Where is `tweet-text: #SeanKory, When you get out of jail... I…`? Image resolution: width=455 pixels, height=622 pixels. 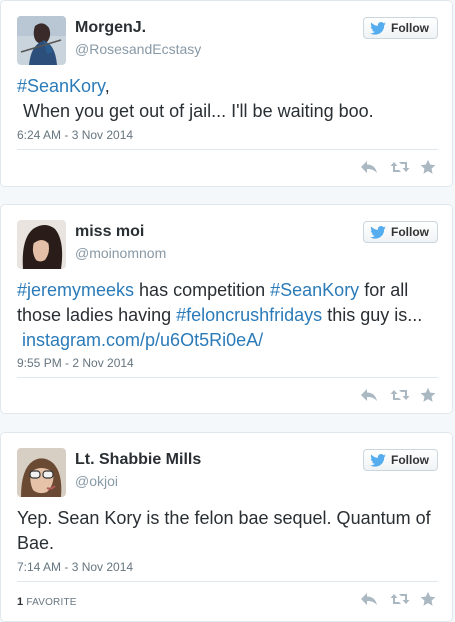 tweet-text: #SeanKory, When you get out of jail... I… is located at coordinates (227, 99).